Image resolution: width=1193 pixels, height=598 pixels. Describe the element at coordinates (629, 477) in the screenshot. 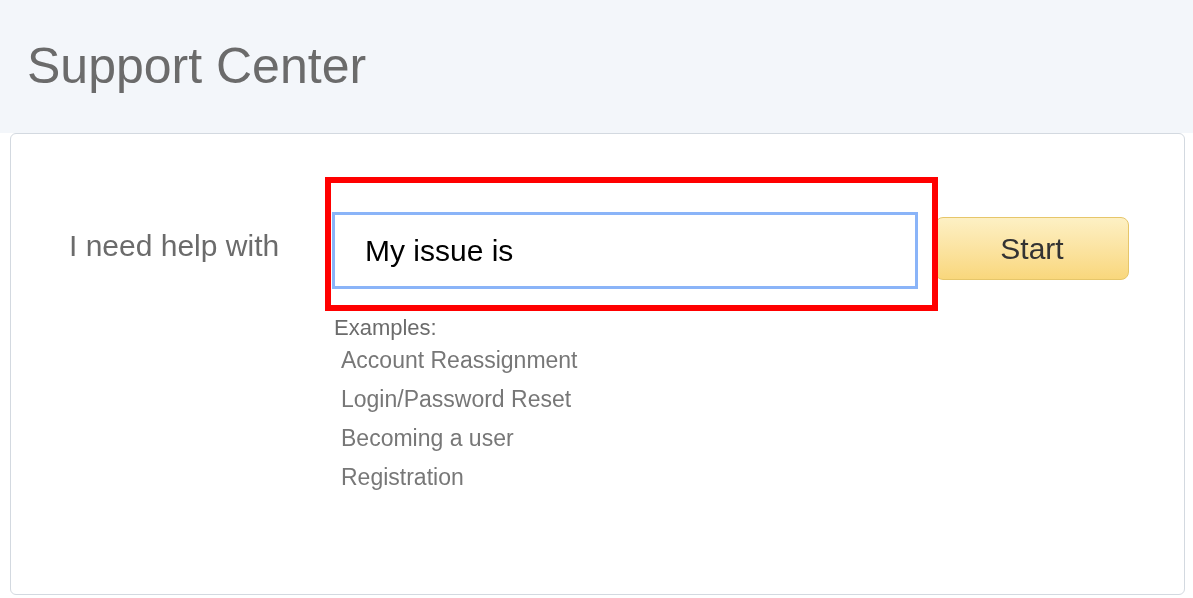

I see `example-link: Registration` at that location.